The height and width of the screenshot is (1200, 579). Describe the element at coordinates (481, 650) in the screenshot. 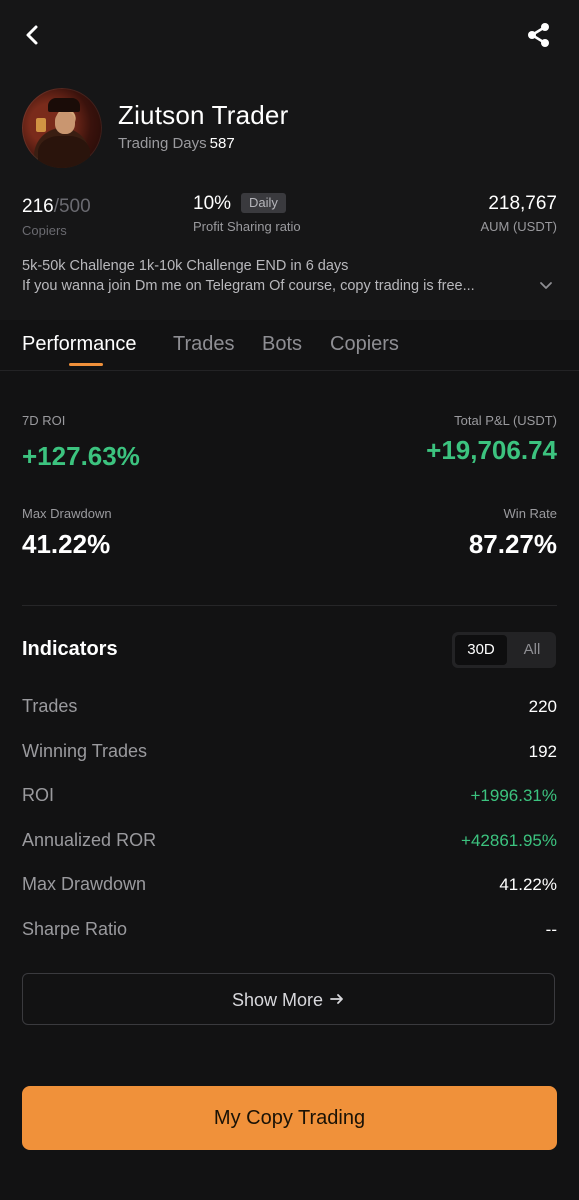

I see `period-30d: 30D` at that location.